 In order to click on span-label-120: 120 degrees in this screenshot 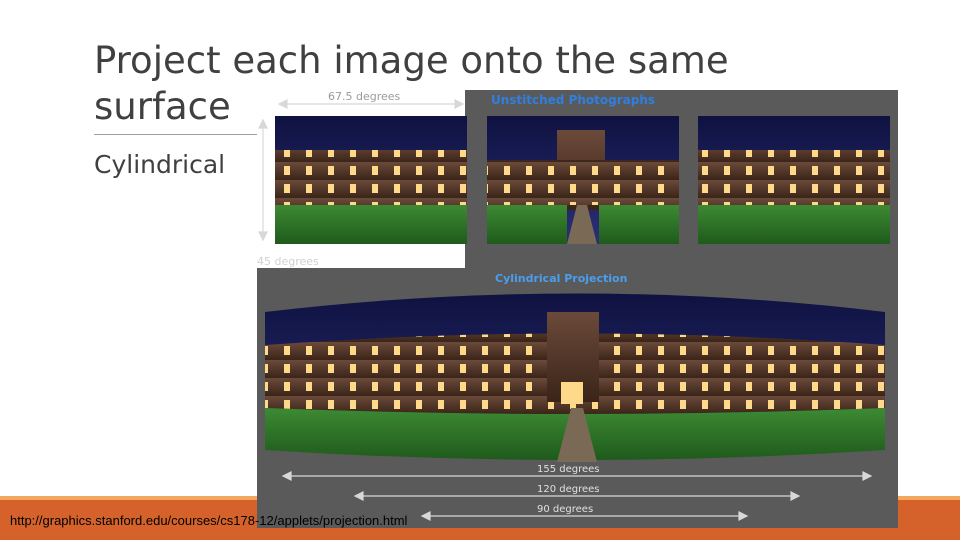, I will do `click(568, 489)`.